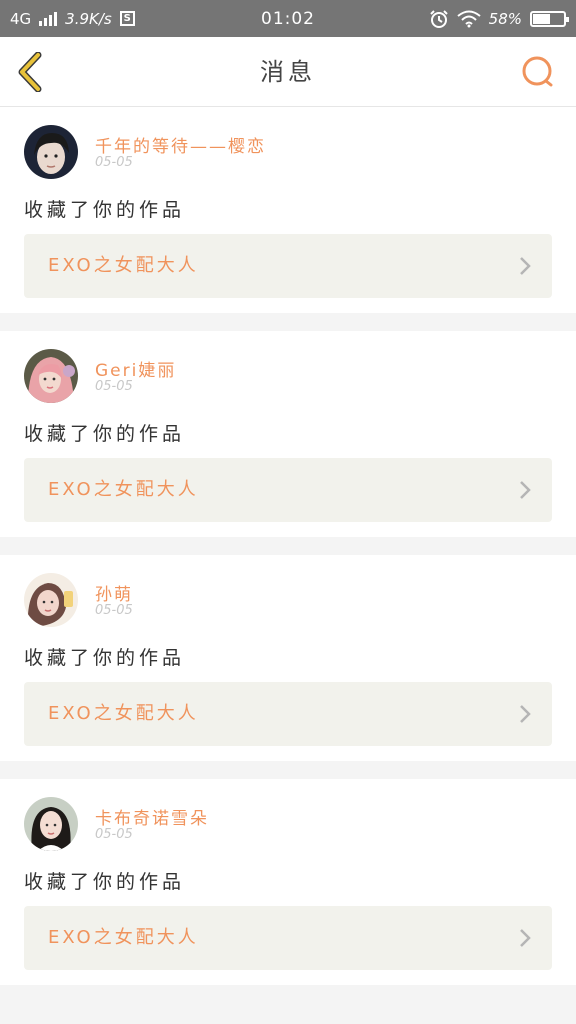 This screenshot has height=1024, width=576. What do you see at coordinates (152, 816) in the screenshot?
I see `username: 卡布奇诺雪朵` at bounding box center [152, 816].